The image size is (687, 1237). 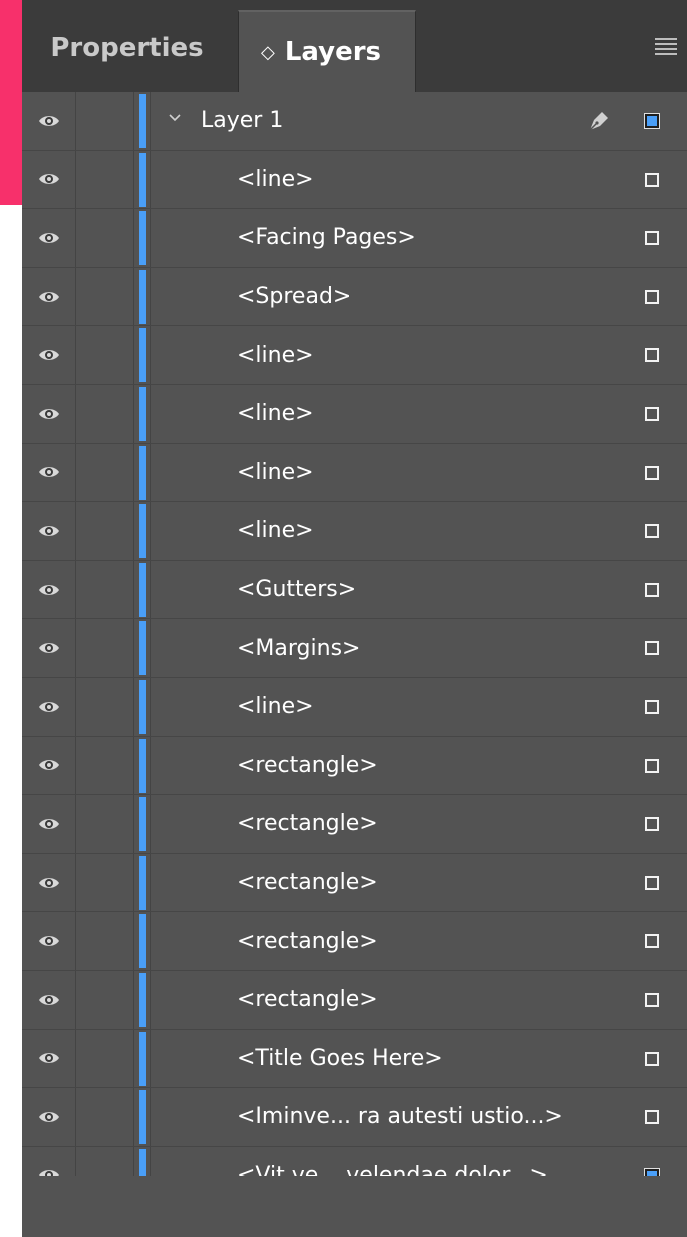 I want to click on layer-row: Layer 1, so click(x=354, y=121).